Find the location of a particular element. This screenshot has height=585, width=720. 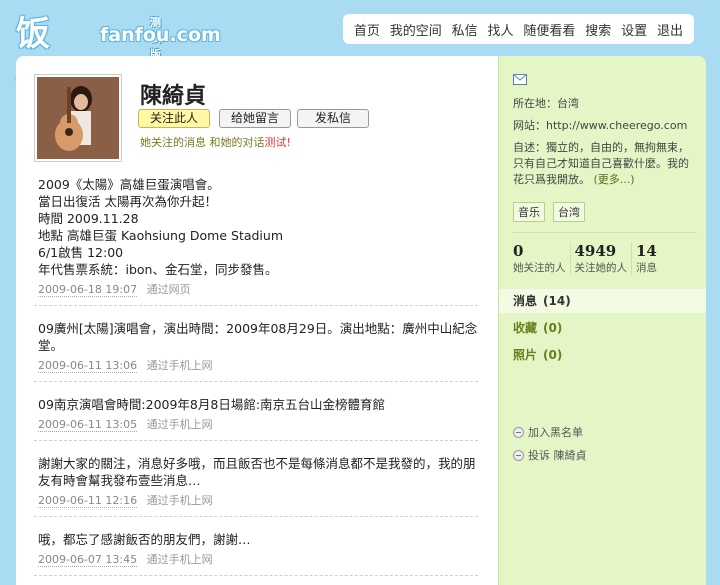

nav-logout: 退出 is located at coordinates (670, 29).